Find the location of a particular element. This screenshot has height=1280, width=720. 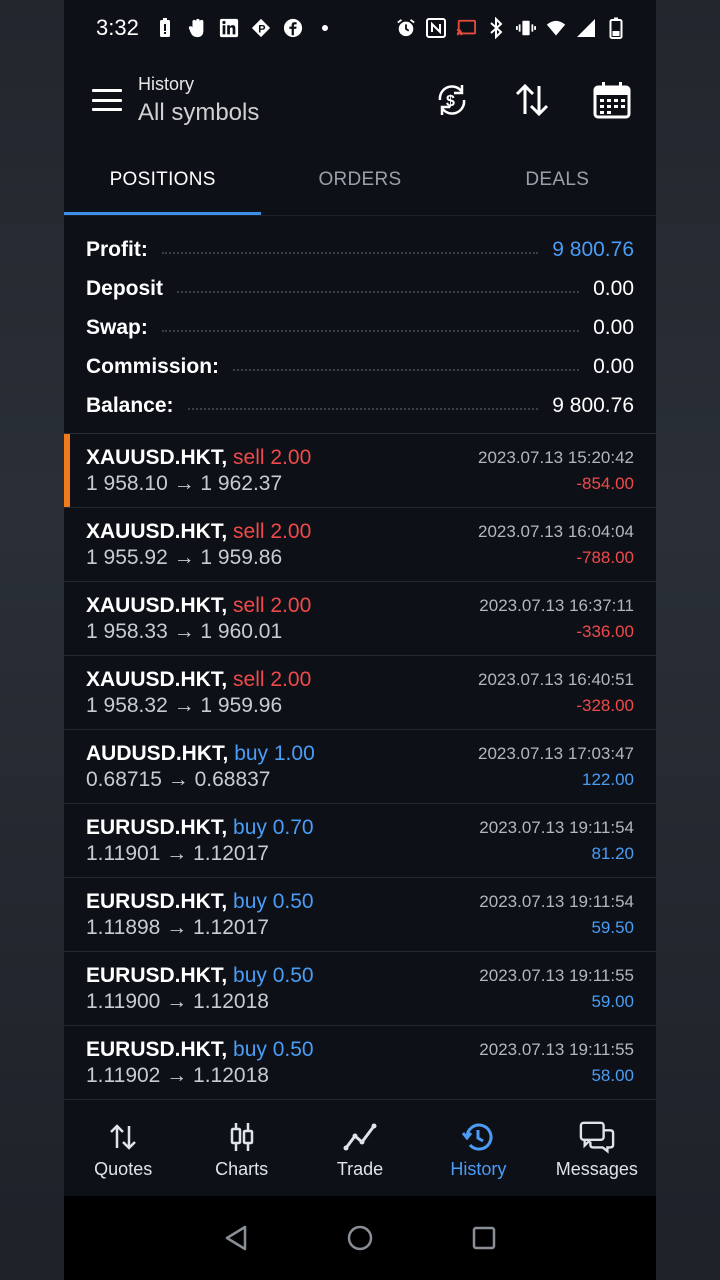

deal-time: 2023.07.13 17:03:47 is located at coordinates (556, 753).